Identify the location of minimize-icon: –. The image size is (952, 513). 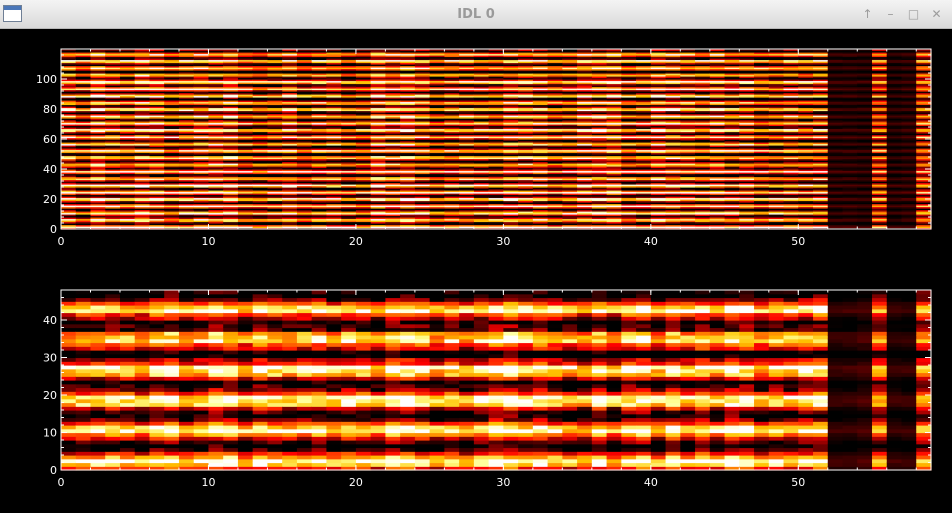
(890, 14).